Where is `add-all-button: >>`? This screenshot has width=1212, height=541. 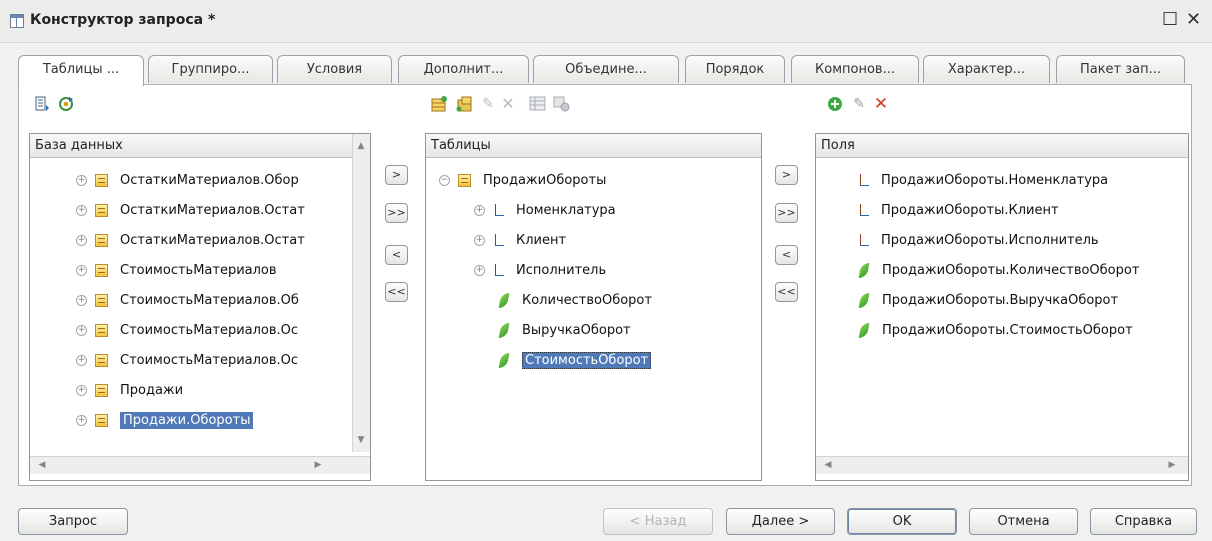
add-all-button: >> is located at coordinates (396, 213).